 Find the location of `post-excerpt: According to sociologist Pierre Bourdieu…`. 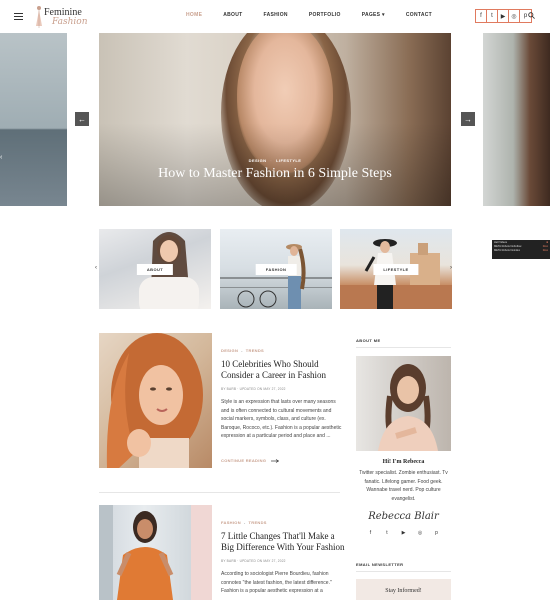

post-excerpt: According to sociologist Pierre Bourdieu… is located at coordinates (276, 583).